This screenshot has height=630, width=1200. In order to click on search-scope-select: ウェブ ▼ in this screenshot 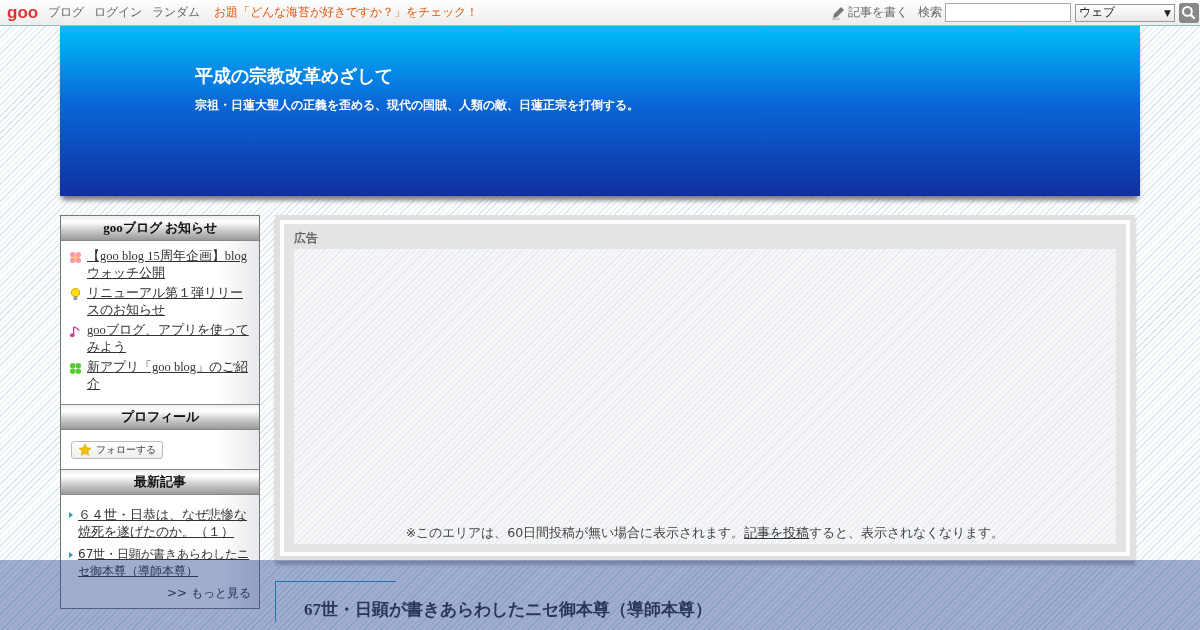, I will do `click(1125, 12)`.